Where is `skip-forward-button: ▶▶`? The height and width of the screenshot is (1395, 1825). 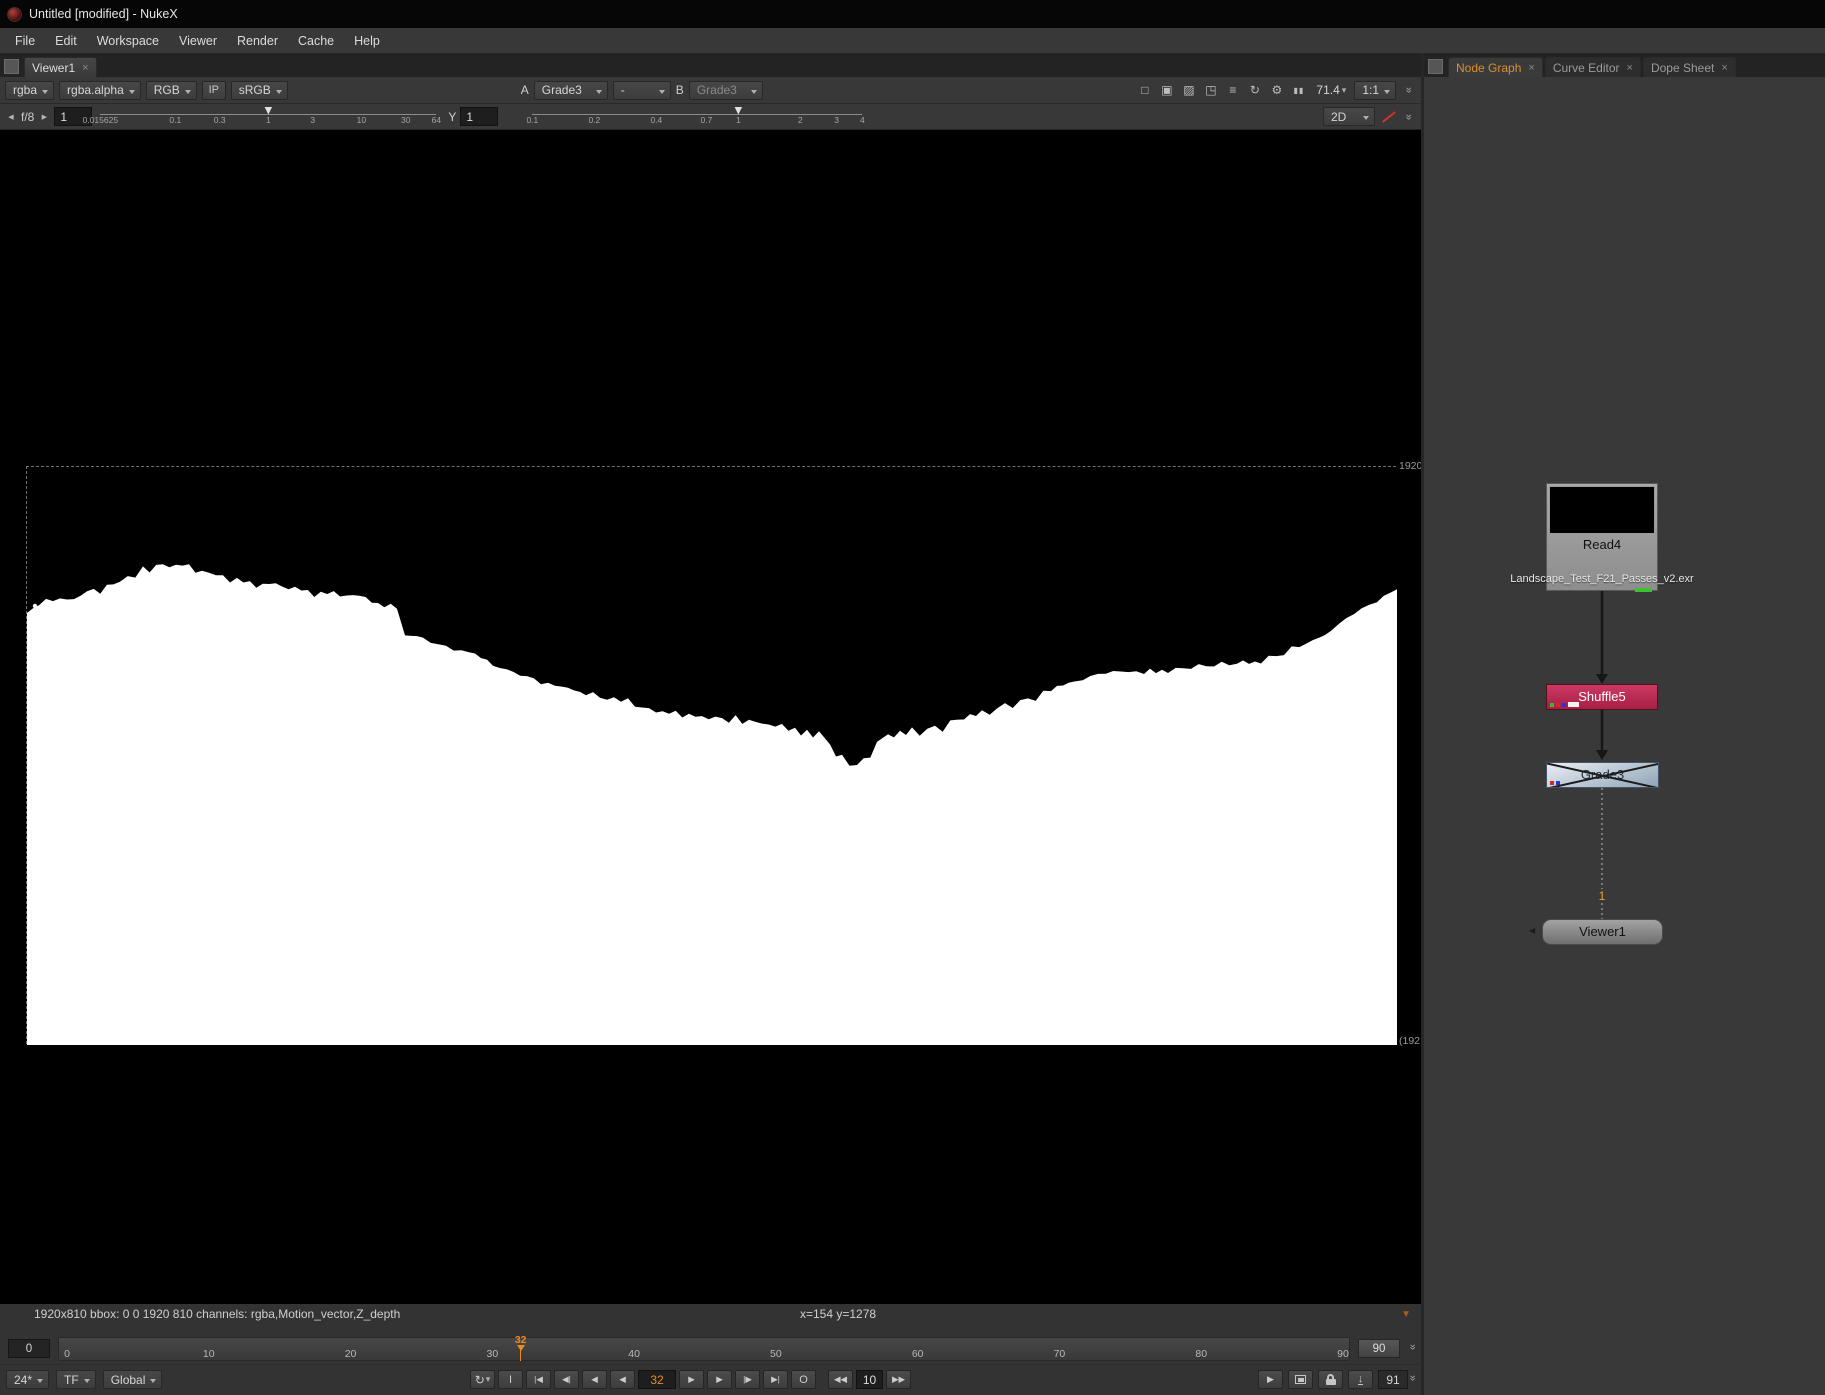
skip-forward-button: ▶▶ is located at coordinates (898, 1379).